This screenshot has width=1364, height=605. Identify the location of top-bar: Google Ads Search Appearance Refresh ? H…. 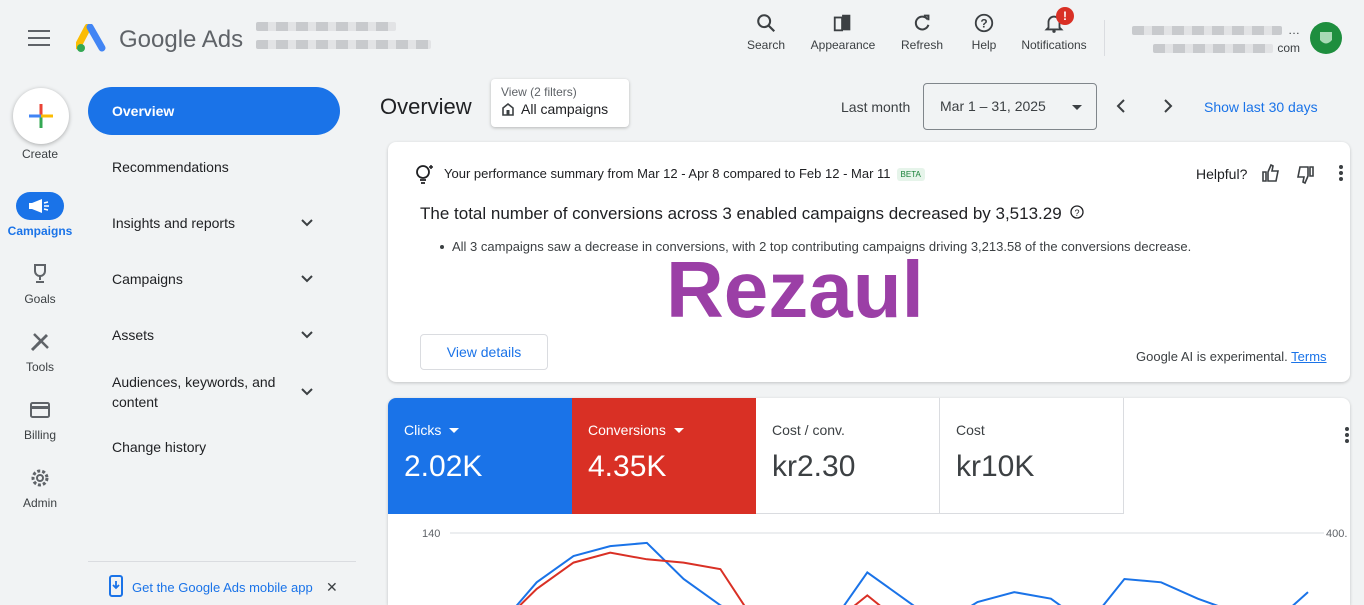
(682, 40).